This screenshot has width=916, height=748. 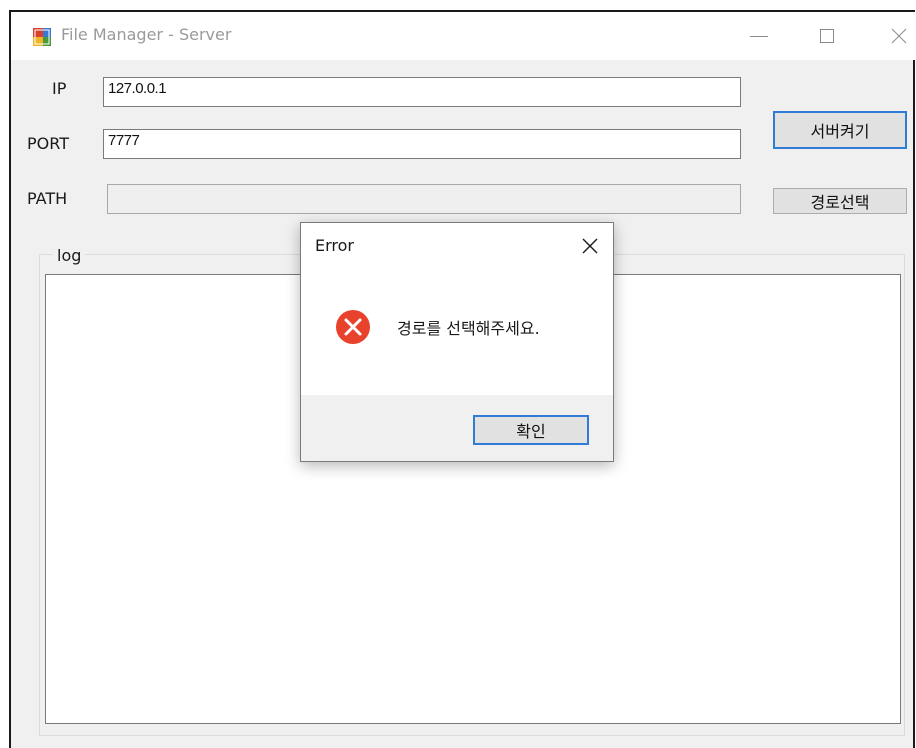 I want to click on error-dialog: Error 경로를 선택해주세요. 확인, so click(x=457, y=342).